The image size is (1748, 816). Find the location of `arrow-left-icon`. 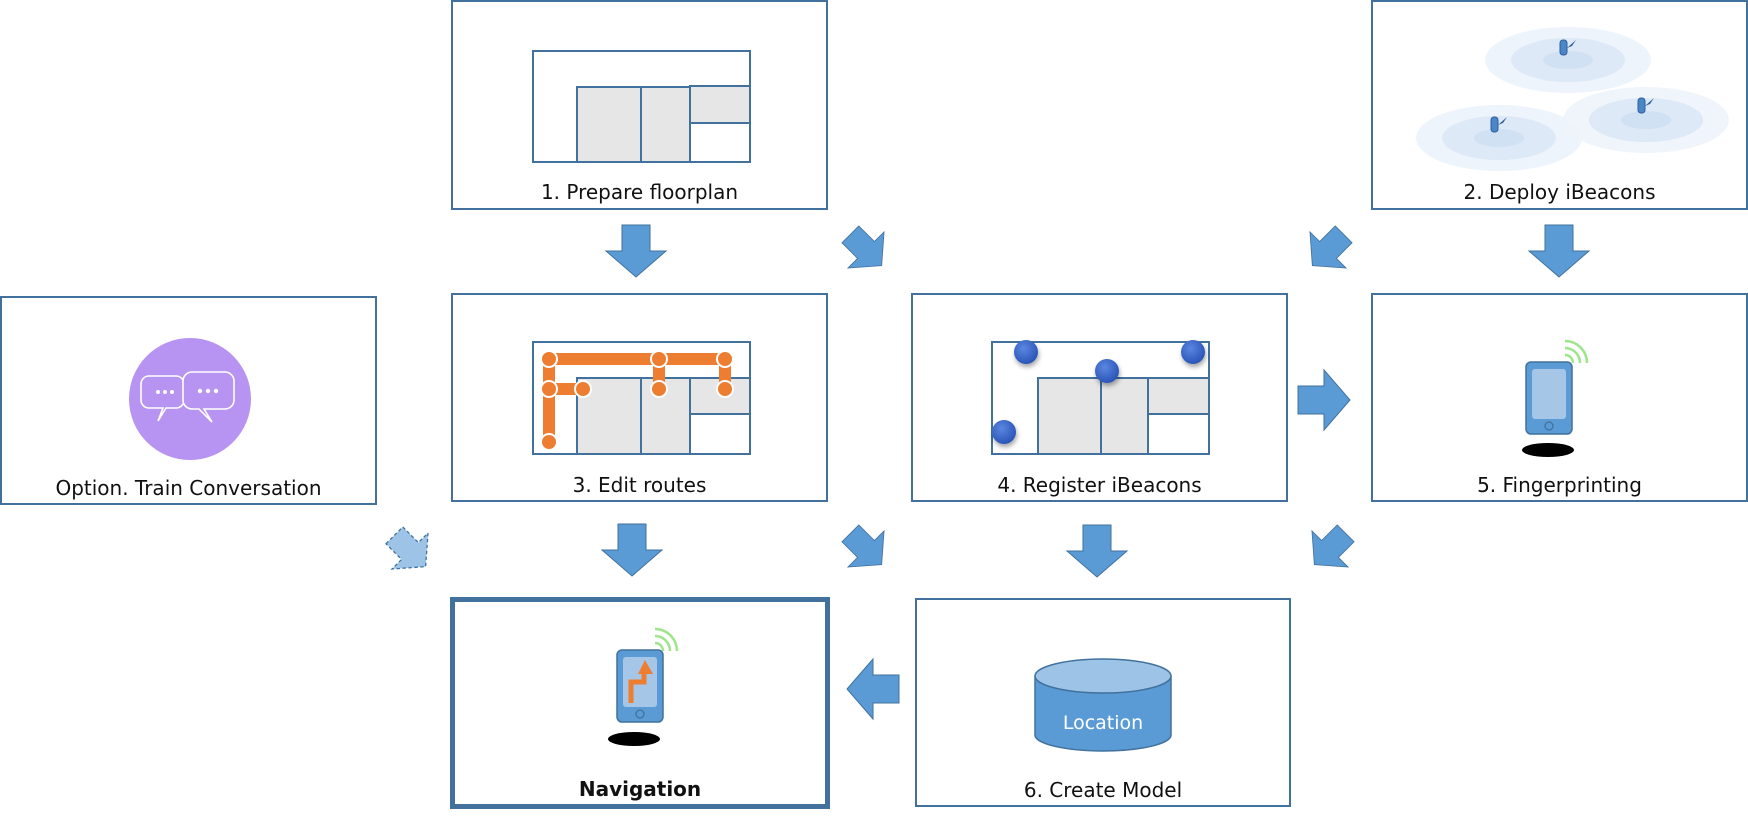

arrow-left-icon is located at coordinates (873, 689).